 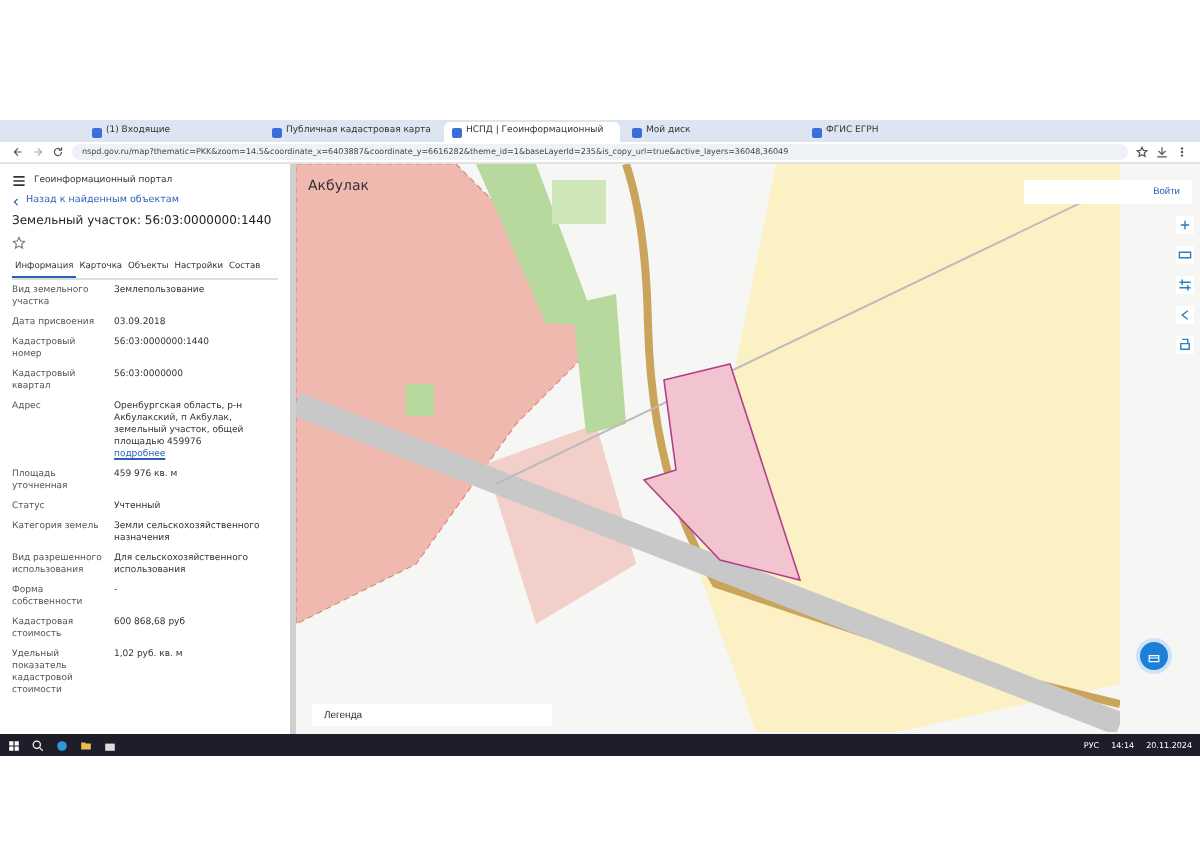 I want to click on download-icon, so click(x=1162, y=152).